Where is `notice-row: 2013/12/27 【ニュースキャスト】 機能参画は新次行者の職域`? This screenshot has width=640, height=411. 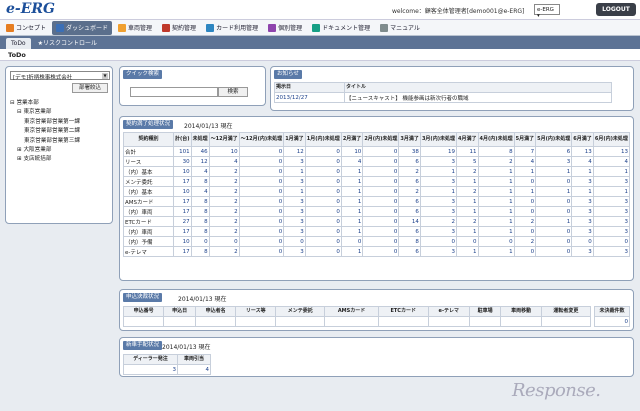
notice-row: 2013/12/27 【ニュースキャスト】 機能参画は新次行者の職域 is located at coordinates (443, 97).